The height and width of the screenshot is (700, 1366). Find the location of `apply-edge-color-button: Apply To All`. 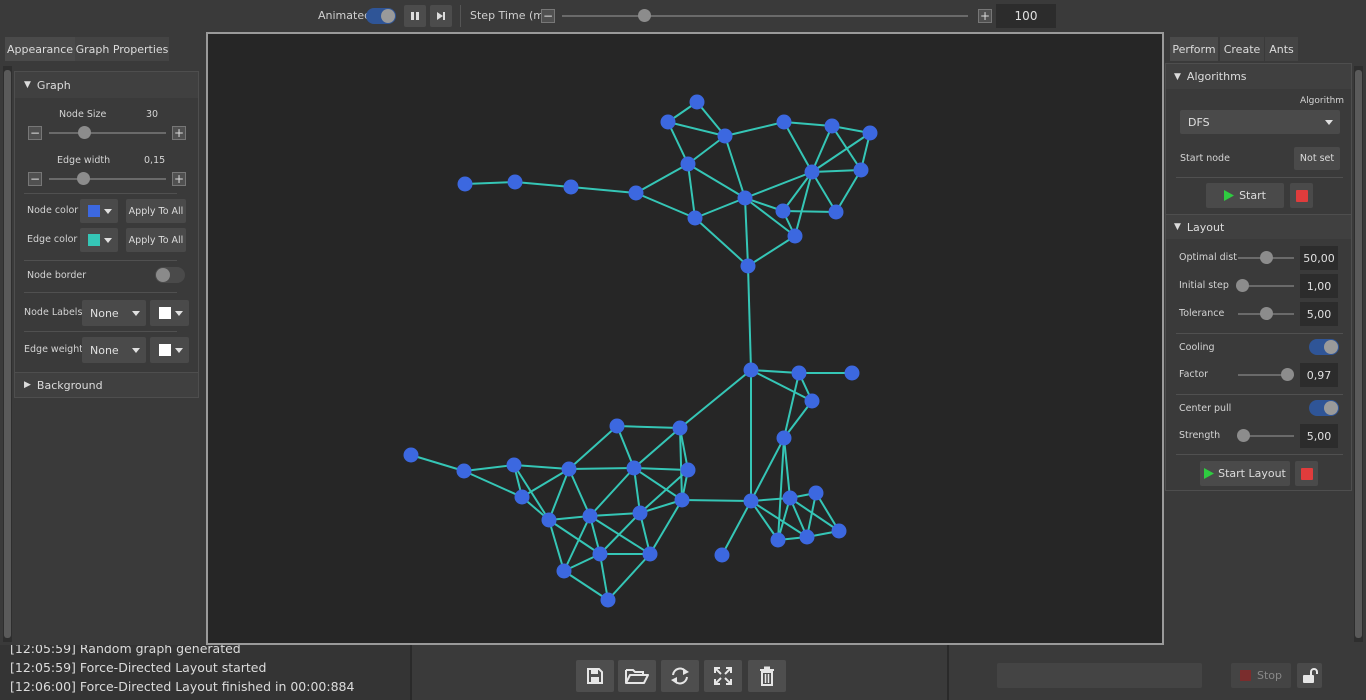

apply-edge-color-button: Apply To All is located at coordinates (156, 240).